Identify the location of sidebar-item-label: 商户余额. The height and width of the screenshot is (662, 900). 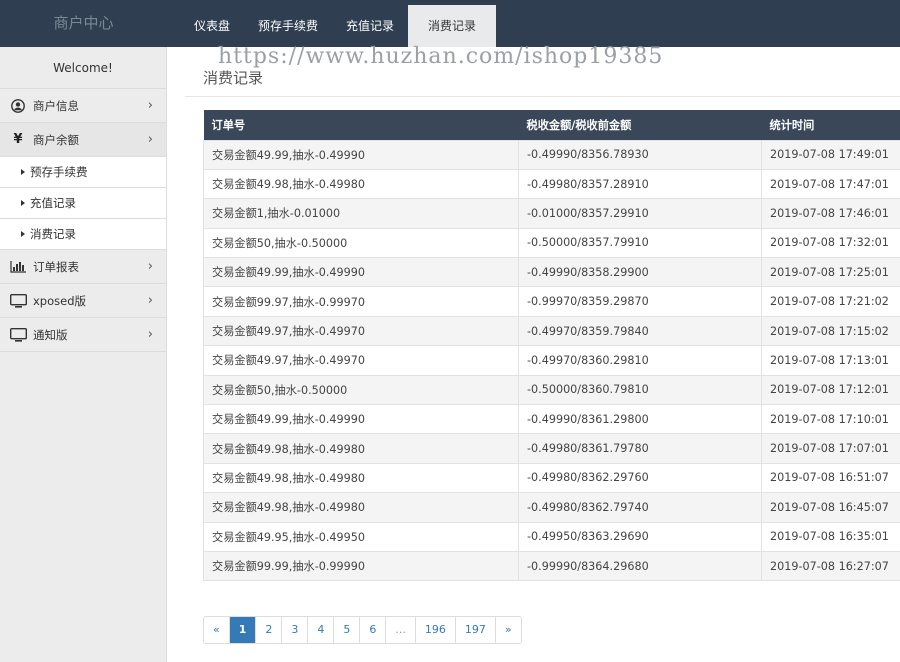
(56, 140).